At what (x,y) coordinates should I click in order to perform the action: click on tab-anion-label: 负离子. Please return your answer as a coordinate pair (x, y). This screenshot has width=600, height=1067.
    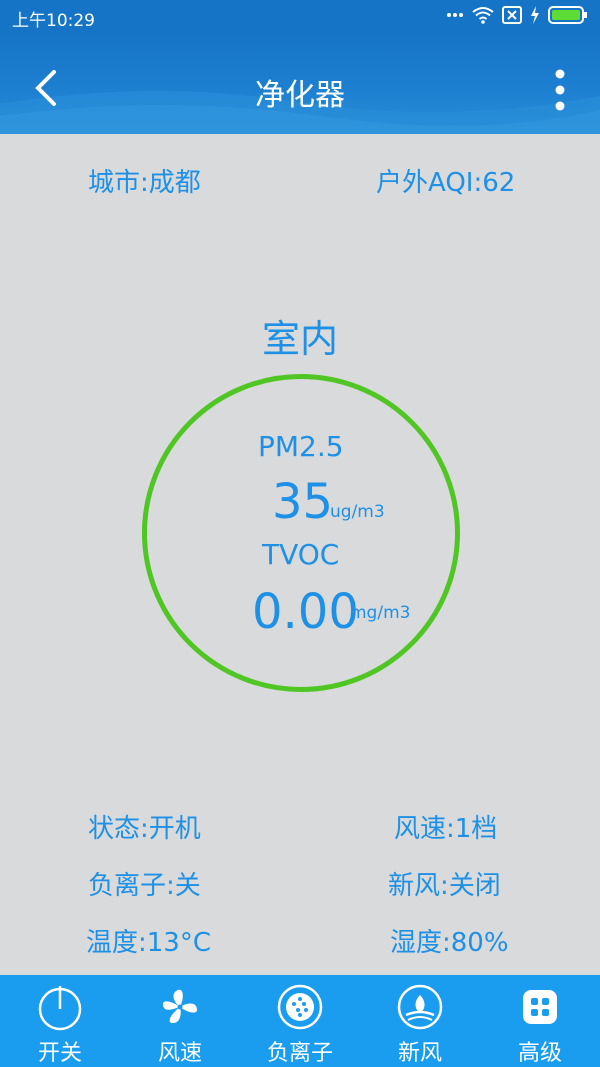
    Looking at the image, I should click on (299, 1053).